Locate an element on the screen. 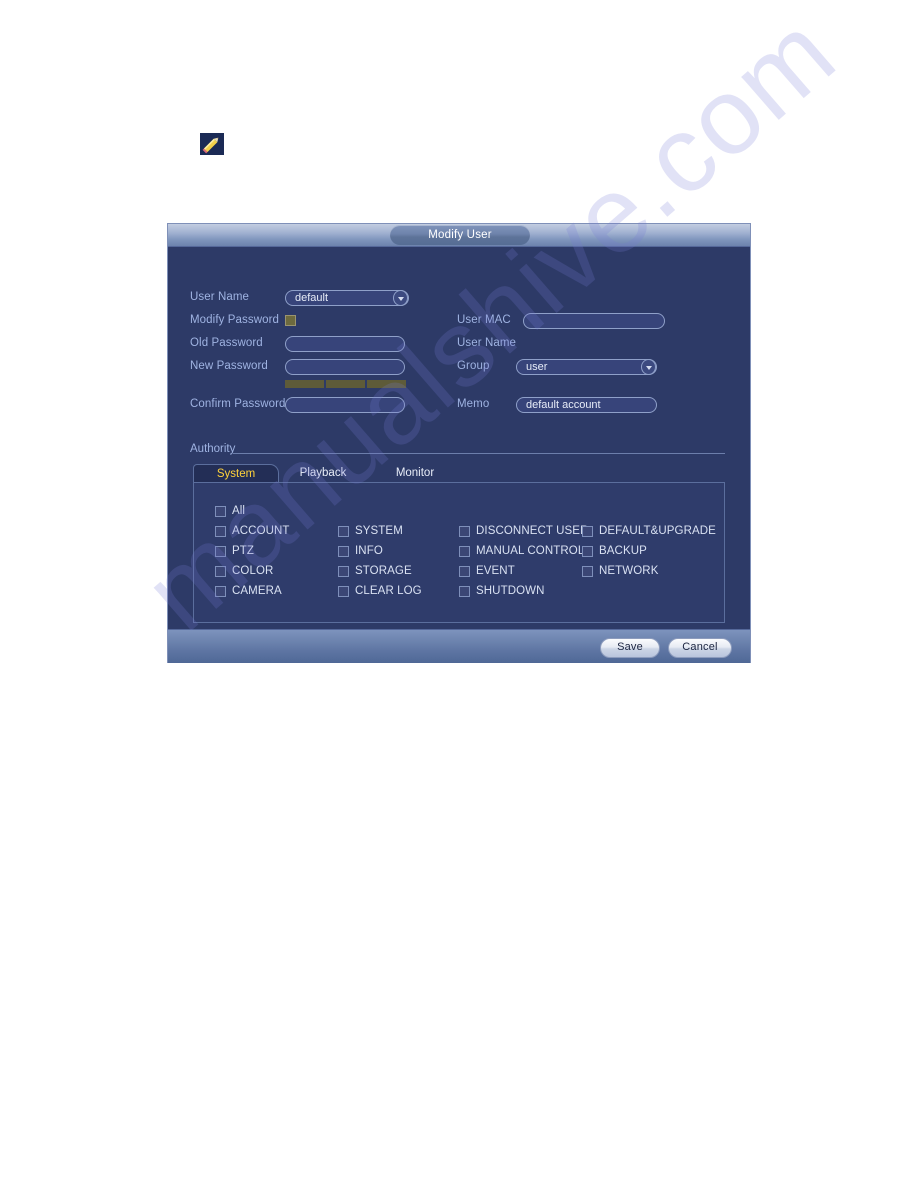 The width and height of the screenshot is (918, 1188). checkbox-label: All is located at coordinates (239, 511).